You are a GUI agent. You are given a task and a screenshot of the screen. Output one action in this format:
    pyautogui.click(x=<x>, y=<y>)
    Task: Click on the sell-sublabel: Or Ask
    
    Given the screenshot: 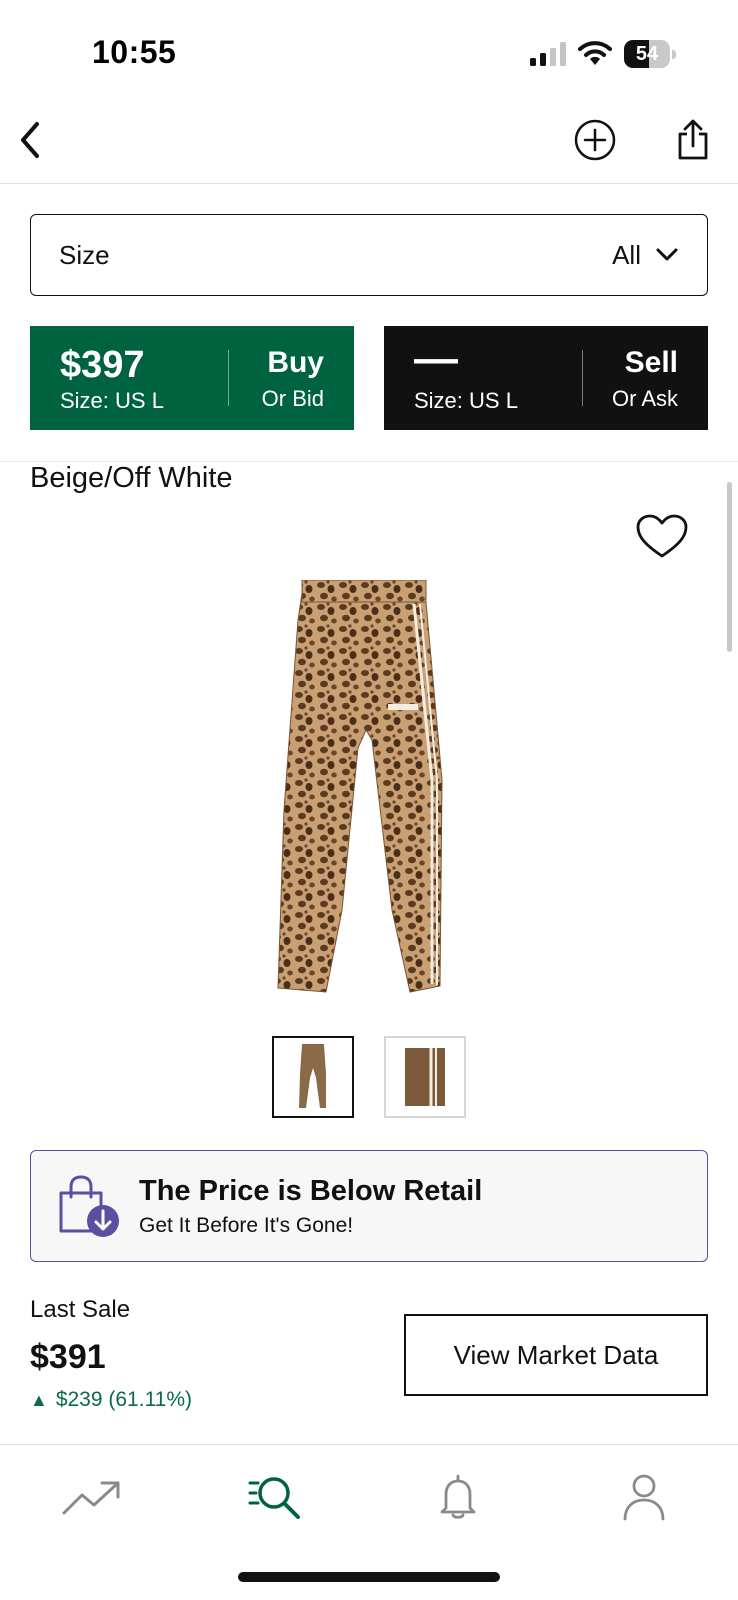 What is the action you would take?
    pyautogui.click(x=644, y=398)
    